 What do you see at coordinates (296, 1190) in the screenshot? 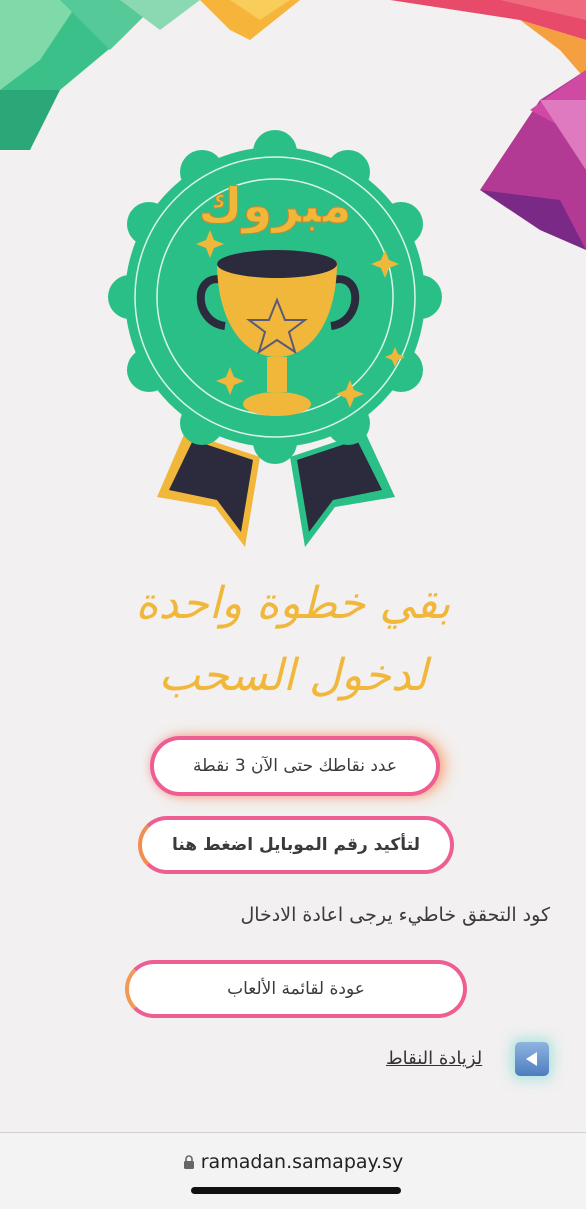
I see `home-indicator` at bounding box center [296, 1190].